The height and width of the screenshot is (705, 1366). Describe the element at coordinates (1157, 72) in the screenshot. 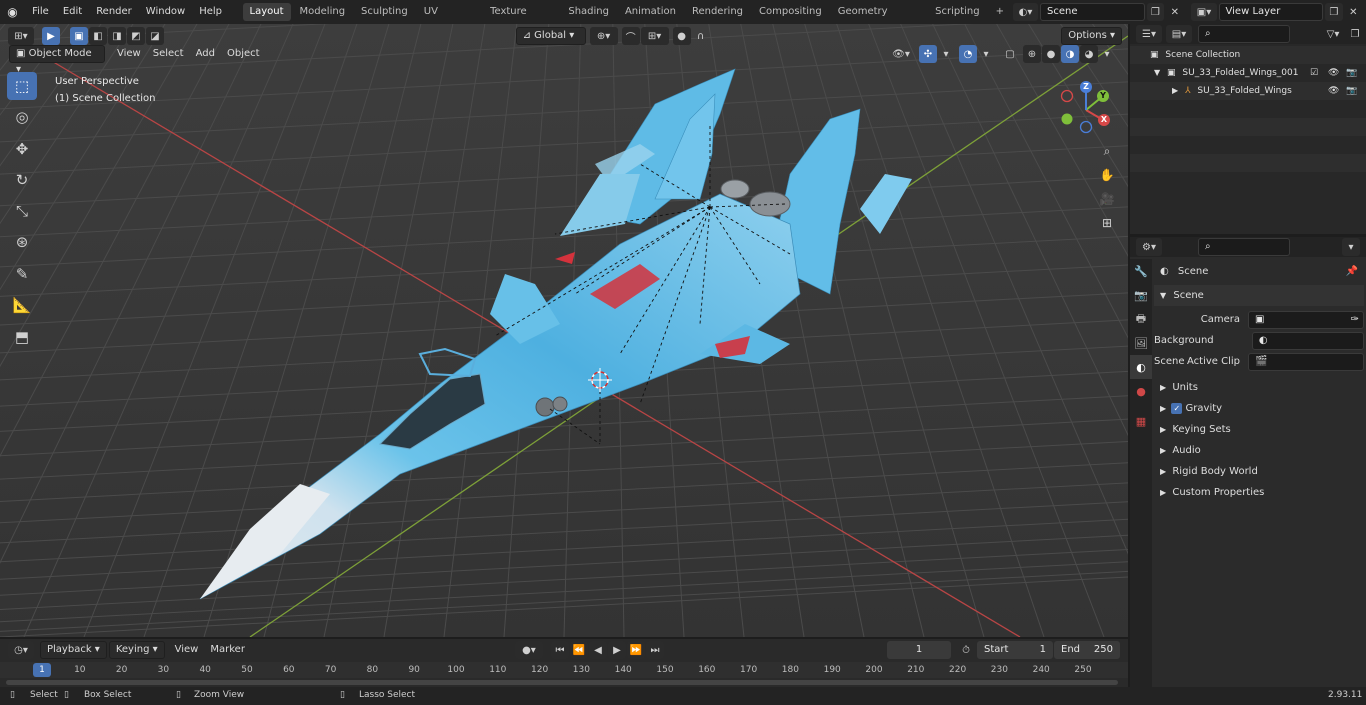

I see `expand-arrow-icon: ▼` at that location.